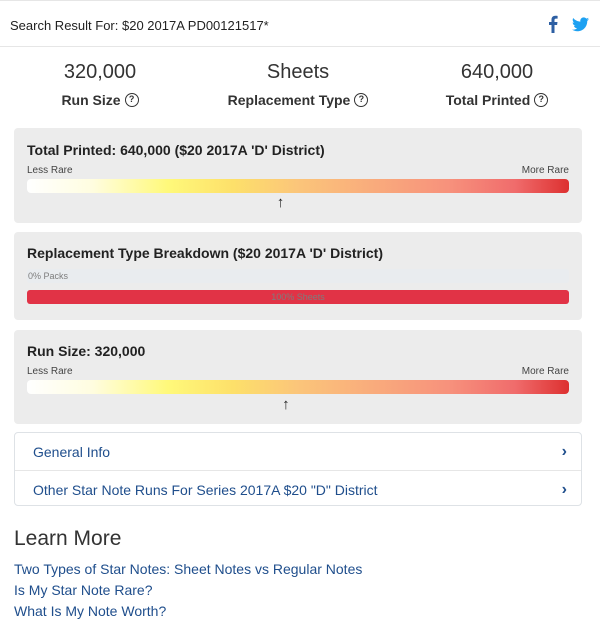  I want to click on stat-replacement-type: Sheets Replacement Type ?, so click(298, 83).